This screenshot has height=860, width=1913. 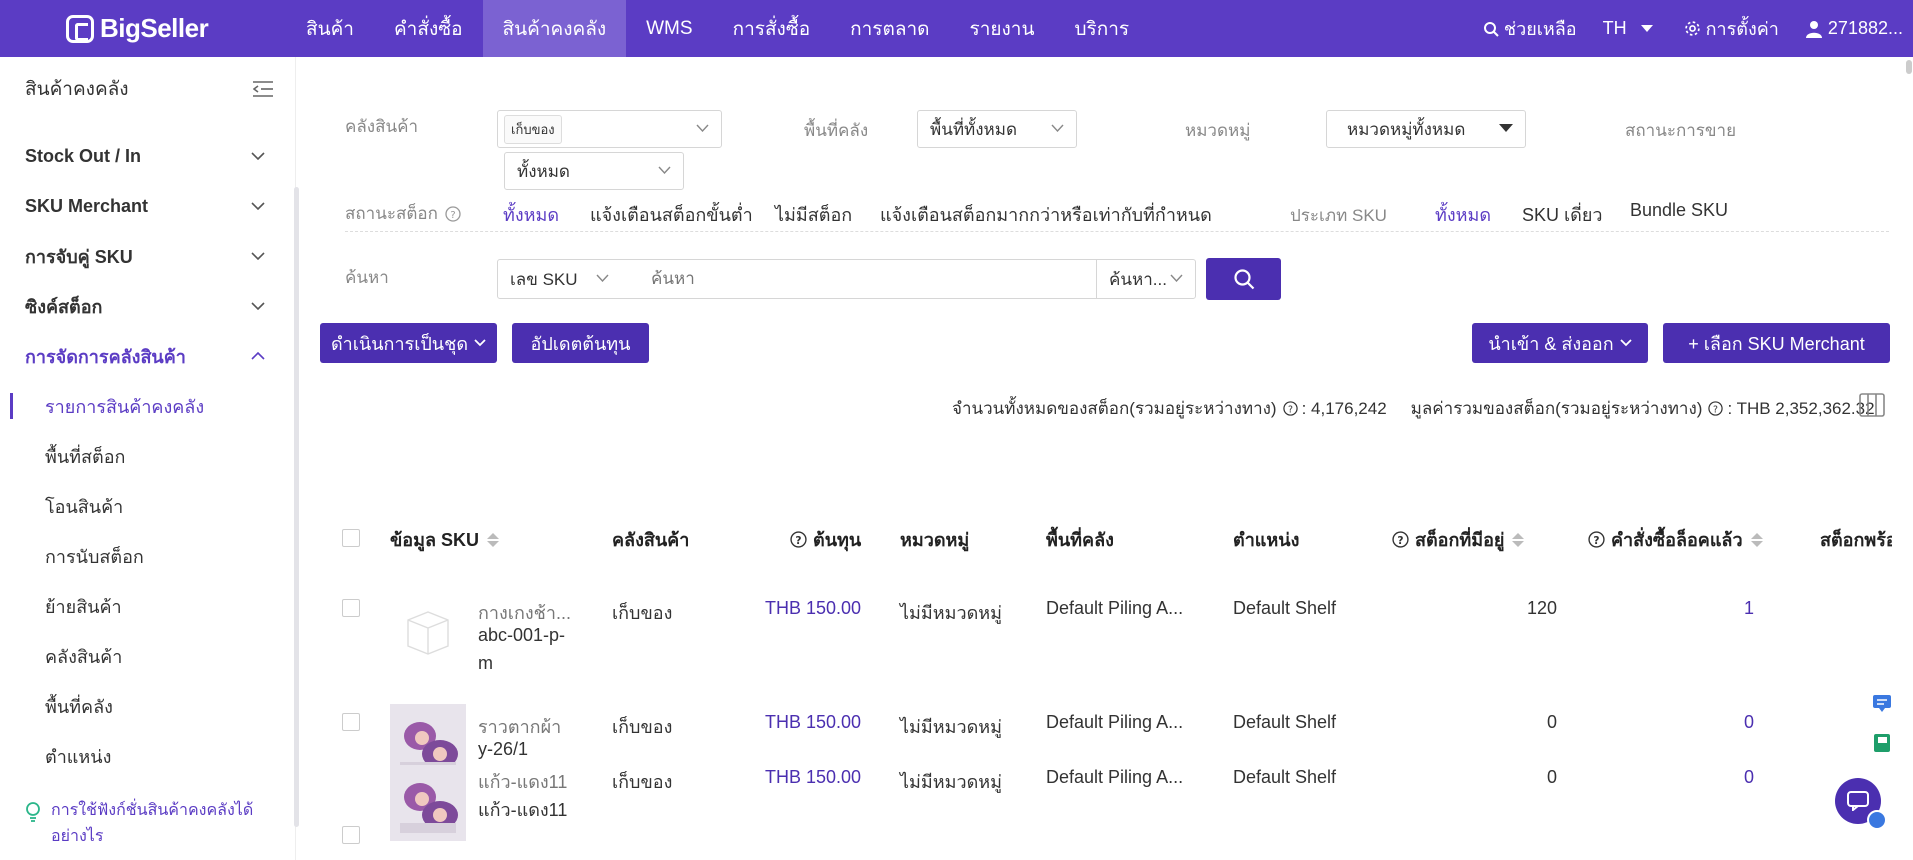 I want to click on col-sku-info: ข้อมูล SKU, so click(x=445, y=539).